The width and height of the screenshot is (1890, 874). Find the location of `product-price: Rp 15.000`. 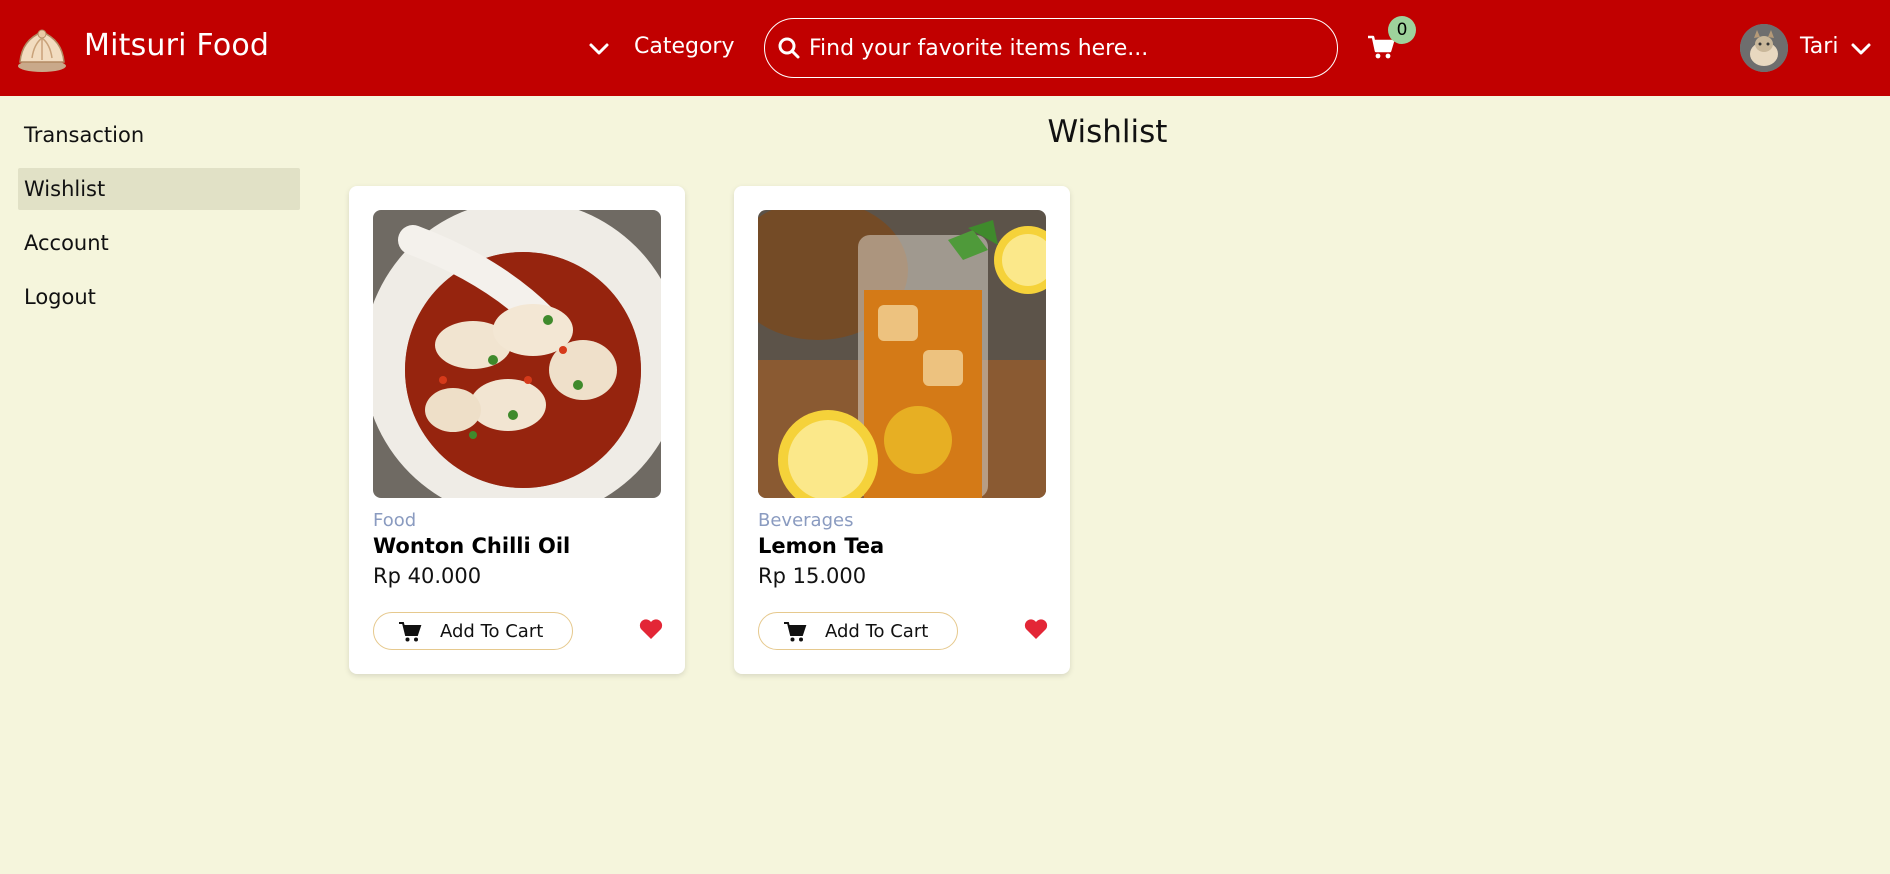

product-price: Rp 15.000 is located at coordinates (812, 576).